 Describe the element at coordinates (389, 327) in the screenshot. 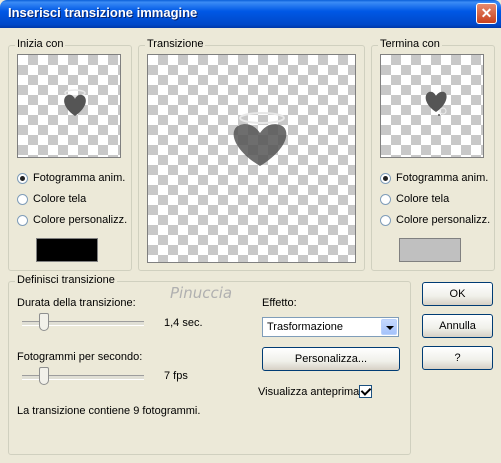

I see `chevron-down-icon` at that location.